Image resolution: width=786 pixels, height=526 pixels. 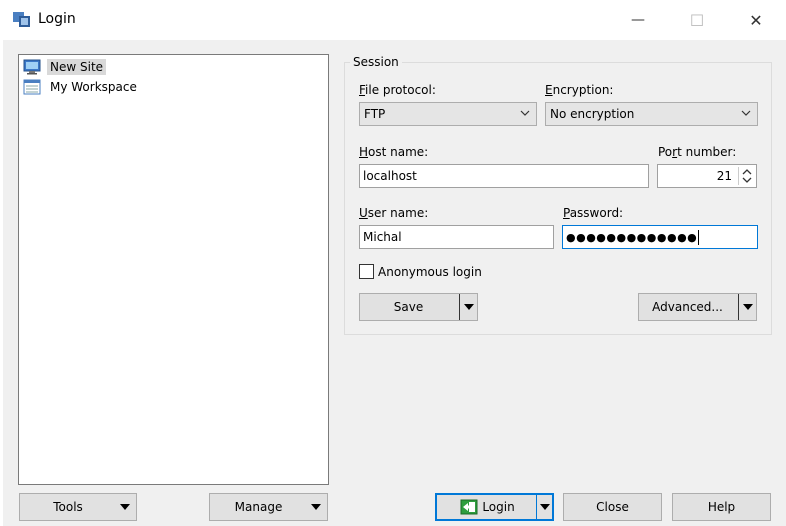 I want to click on host-name-label: Host name:, so click(x=394, y=152).